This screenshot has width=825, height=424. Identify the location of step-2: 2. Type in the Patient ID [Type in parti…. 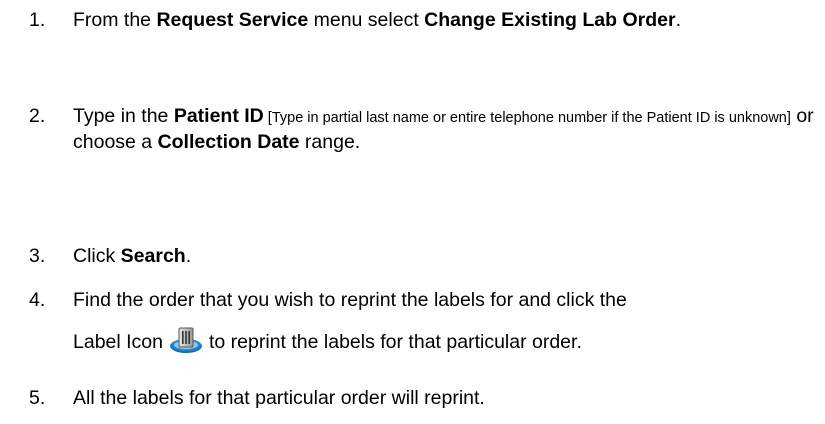
(424, 129).